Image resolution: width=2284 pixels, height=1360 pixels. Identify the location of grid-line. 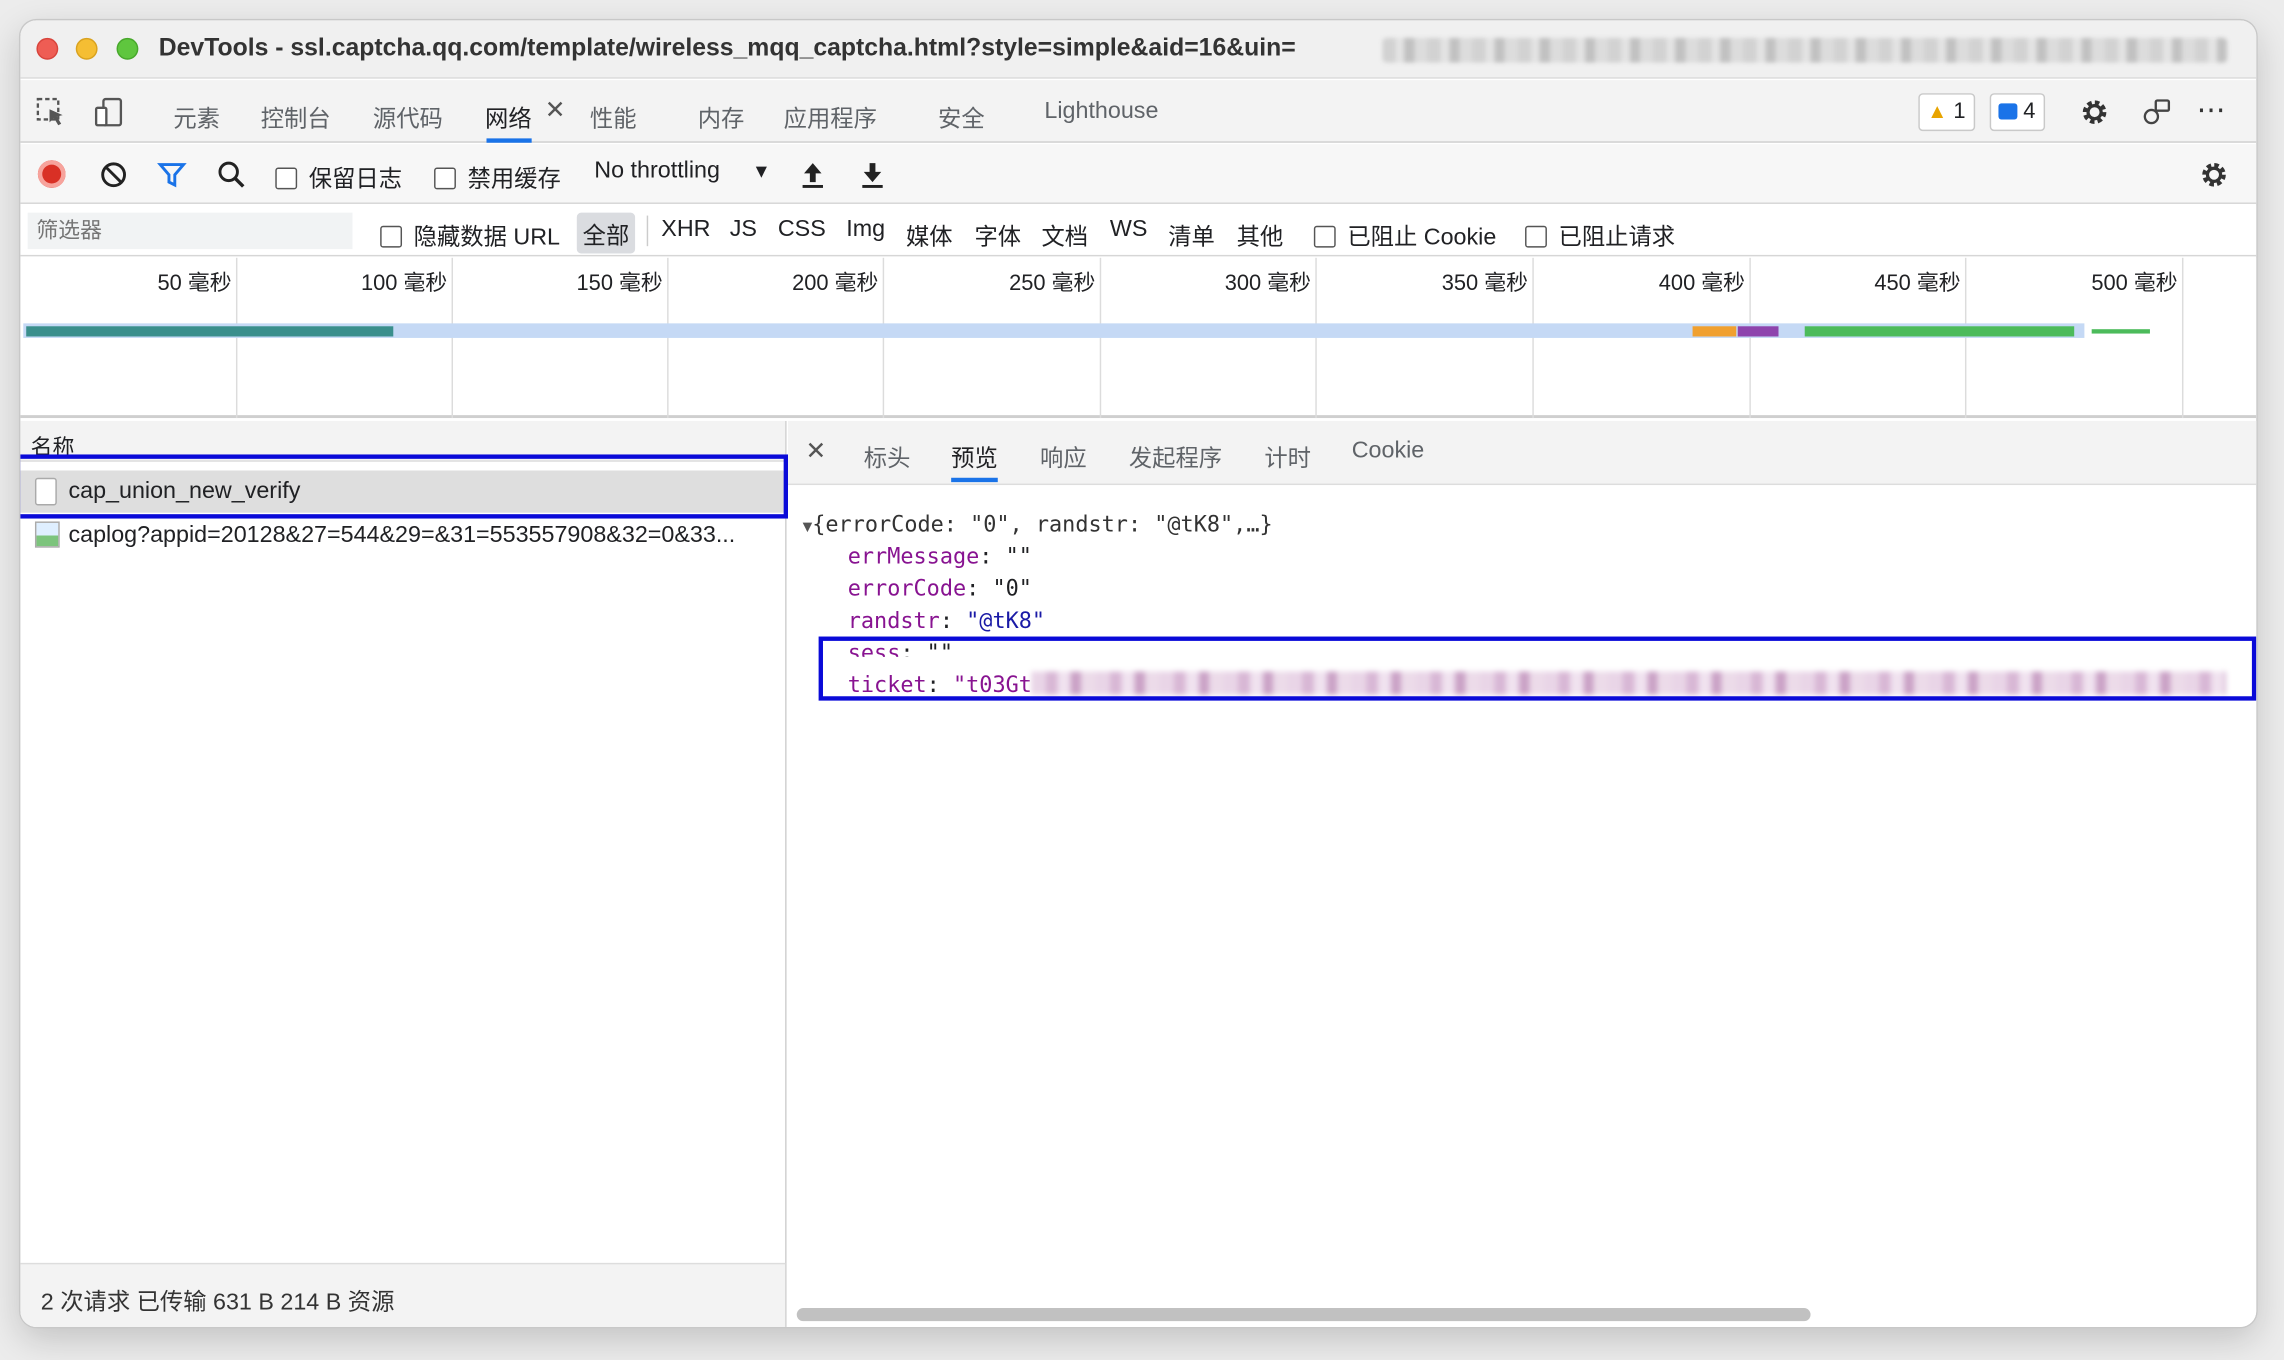
(2182, 338).